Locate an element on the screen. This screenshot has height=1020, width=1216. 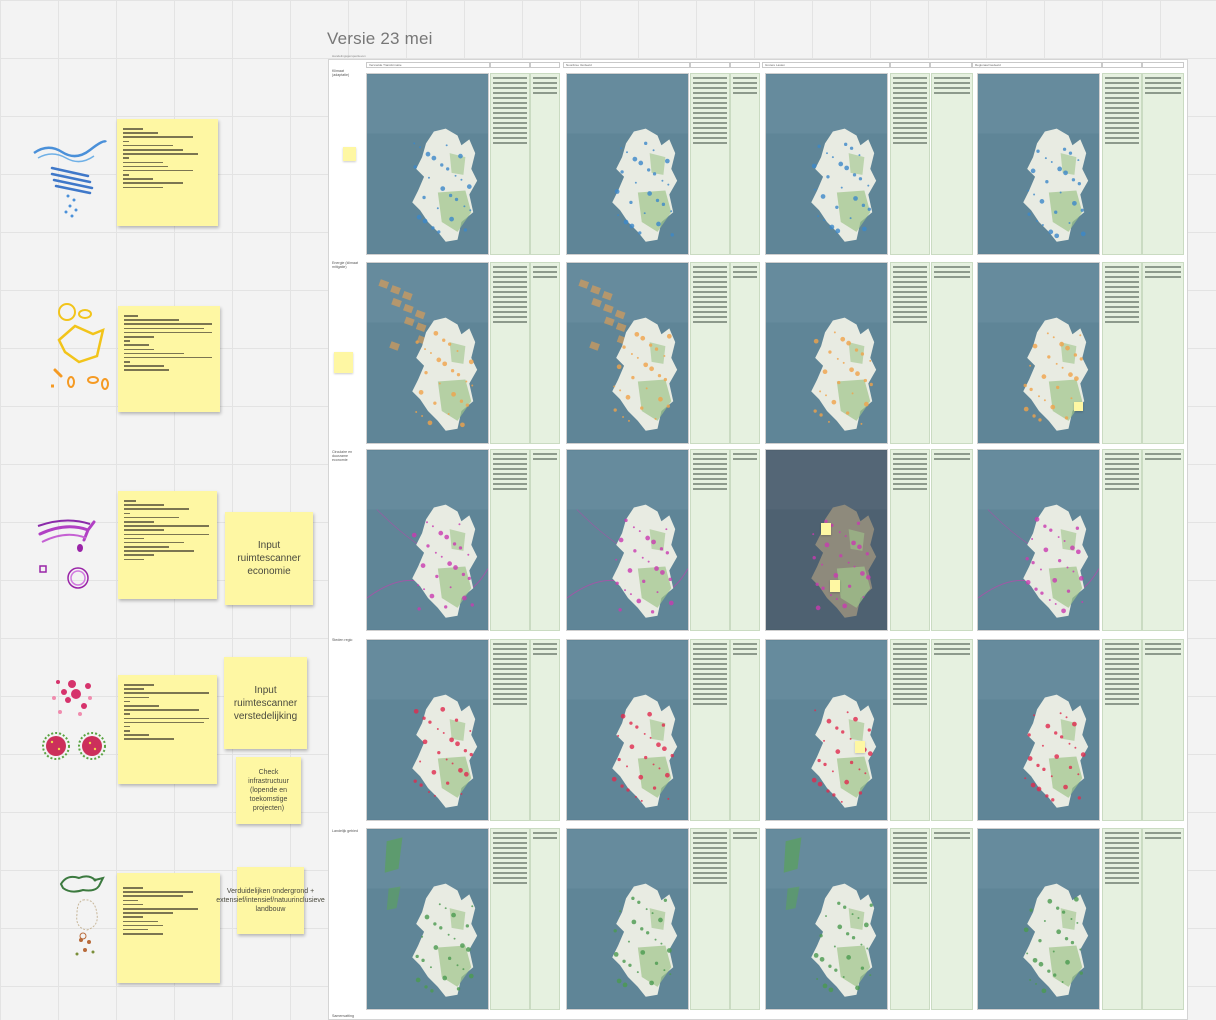
sticky-water-legend is located at coordinates (167, 172).